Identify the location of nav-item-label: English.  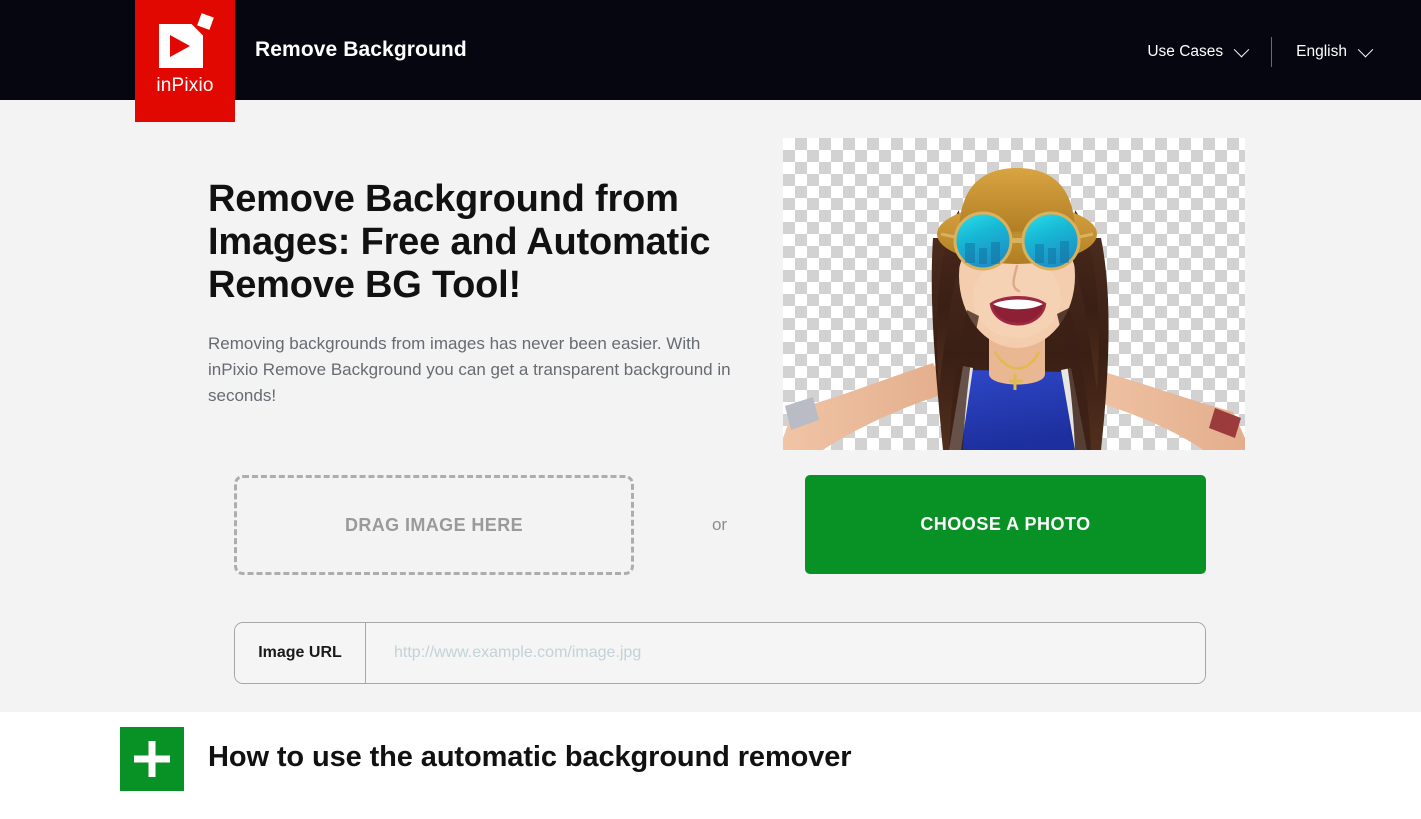
(1321, 51).